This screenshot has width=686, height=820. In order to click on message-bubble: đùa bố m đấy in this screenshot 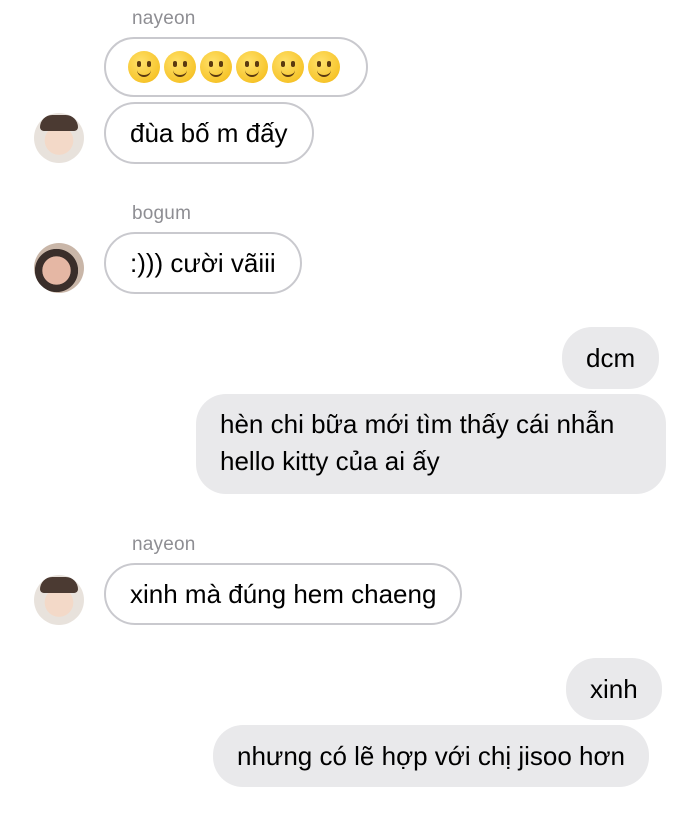, I will do `click(209, 133)`.